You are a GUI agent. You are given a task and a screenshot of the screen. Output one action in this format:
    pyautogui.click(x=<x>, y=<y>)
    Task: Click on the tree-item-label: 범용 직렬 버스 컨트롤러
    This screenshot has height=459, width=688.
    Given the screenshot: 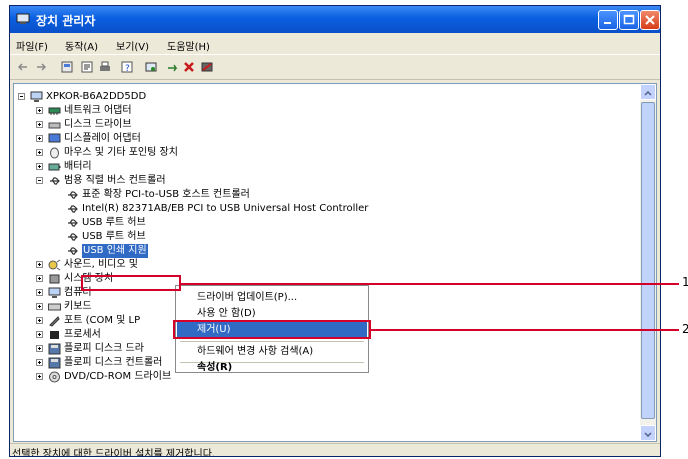 What is the action you would take?
    pyautogui.click(x=115, y=180)
    